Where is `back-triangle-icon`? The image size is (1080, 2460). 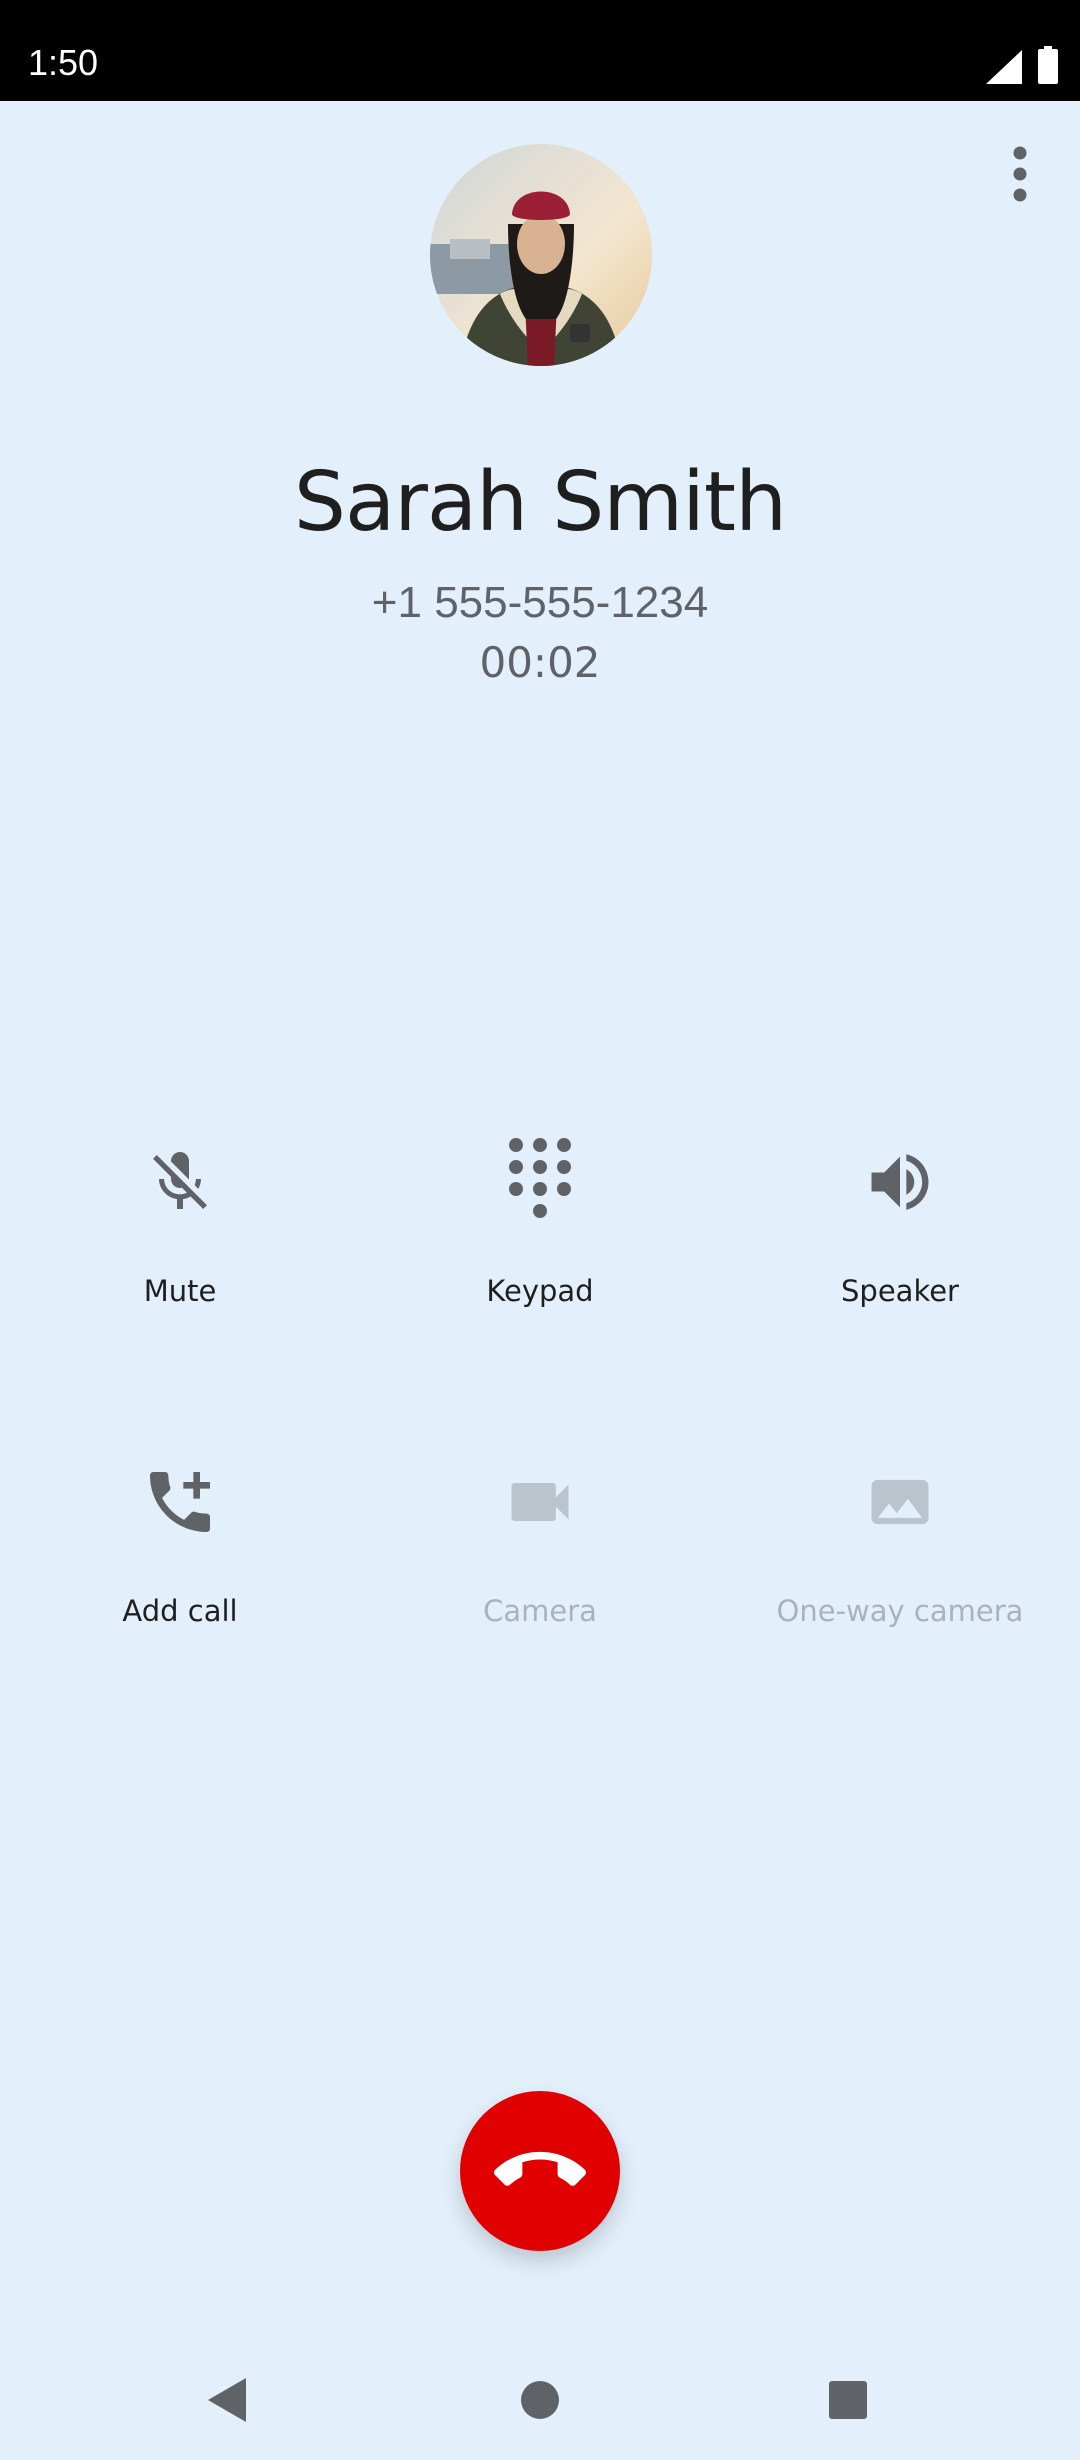 back-triangle-icon is located at coordinates (227, 2400).